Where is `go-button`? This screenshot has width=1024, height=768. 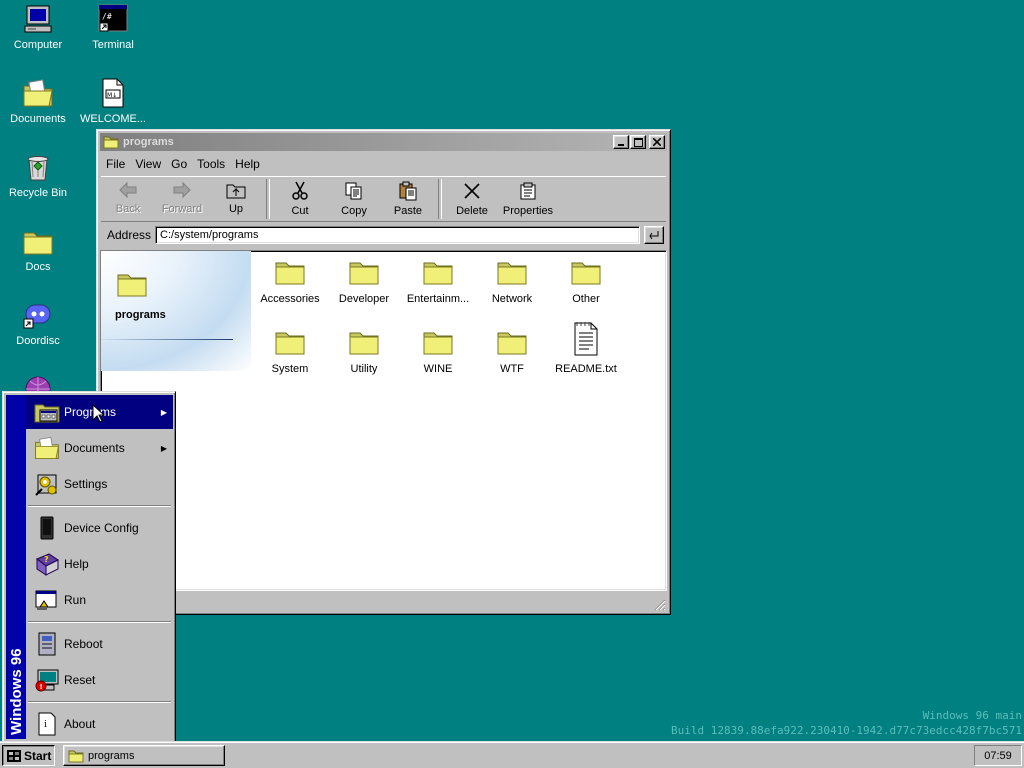 go-button is located at coordinates (654, 235).